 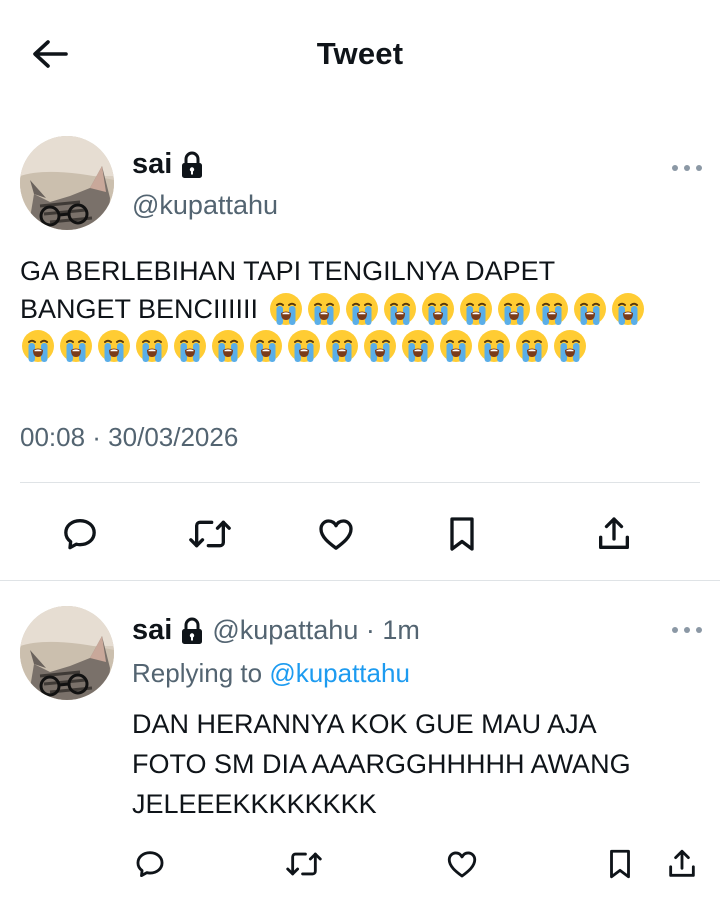 What do you see at coordinates (288, 271) in the screenshot?
I see `tweet-text-line: GA BERLEBIHAN TAPI TENGILNYA DAPET` at bounding box center [288, 271].